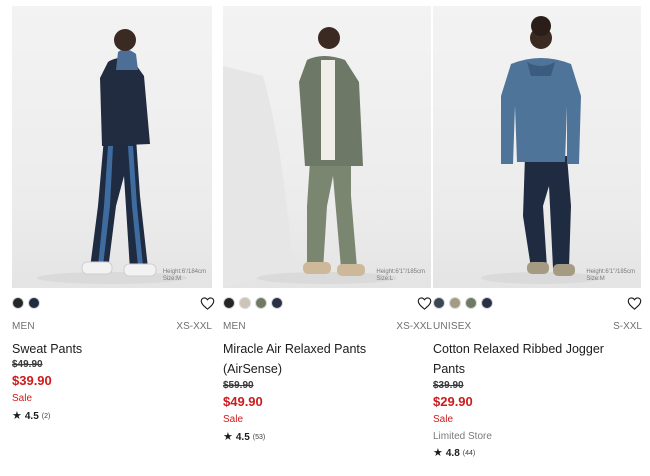  What do you see at coordinates (184, 275) in the screenshot?
I see `model-info-caption: Height:6'/184cm Size:M` at bounding box center [184, 275].